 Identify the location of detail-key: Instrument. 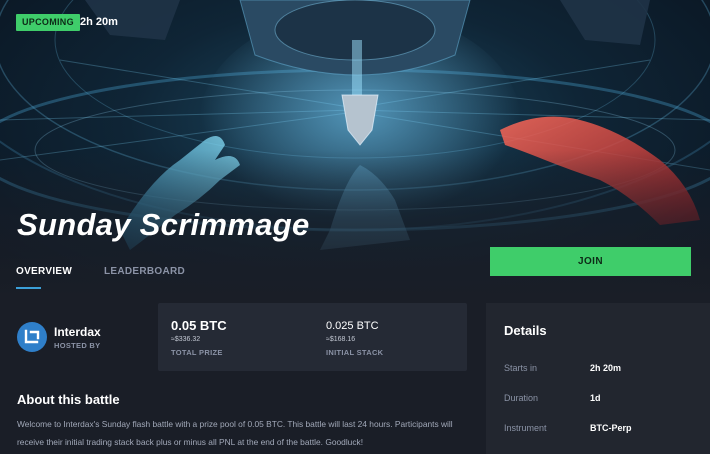
(525, 428).